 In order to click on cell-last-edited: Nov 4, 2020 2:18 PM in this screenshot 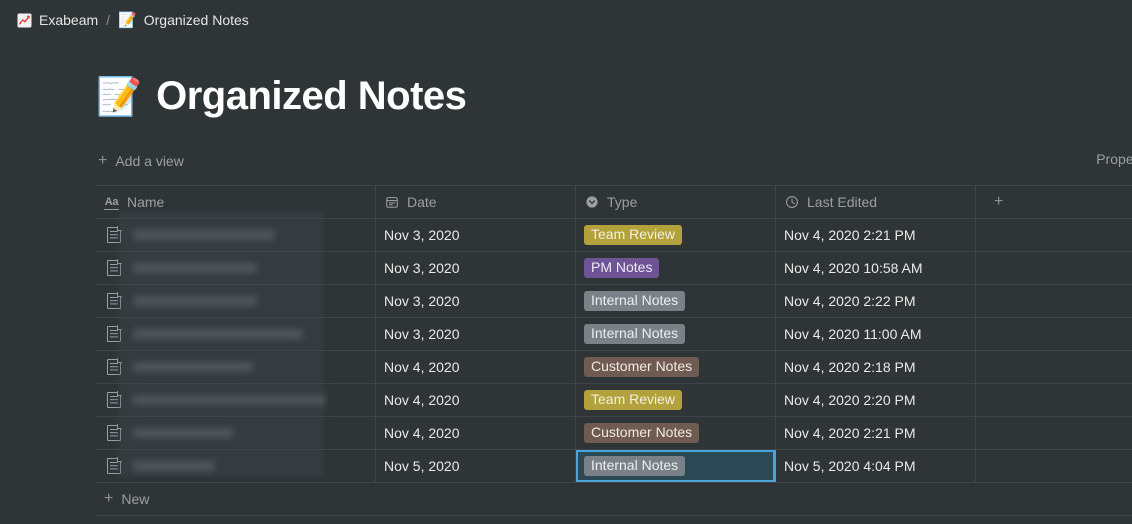, I will do `click(876, 367)`.